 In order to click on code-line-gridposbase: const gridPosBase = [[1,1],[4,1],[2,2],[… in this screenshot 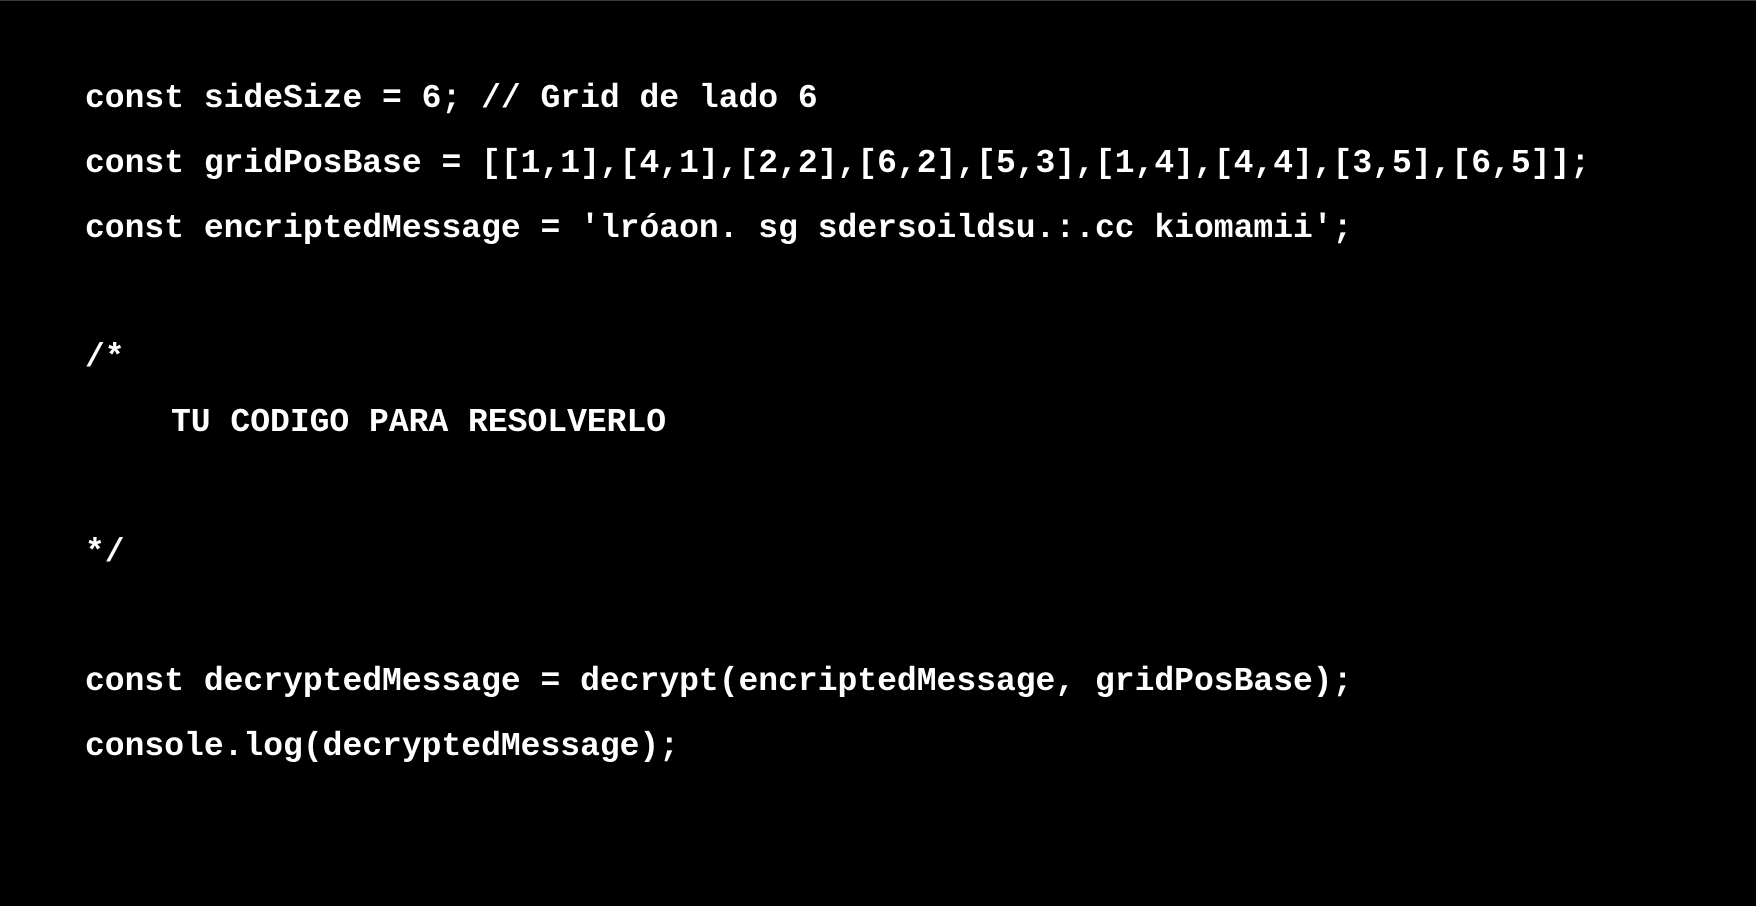, I will do `click(838, 163)`.